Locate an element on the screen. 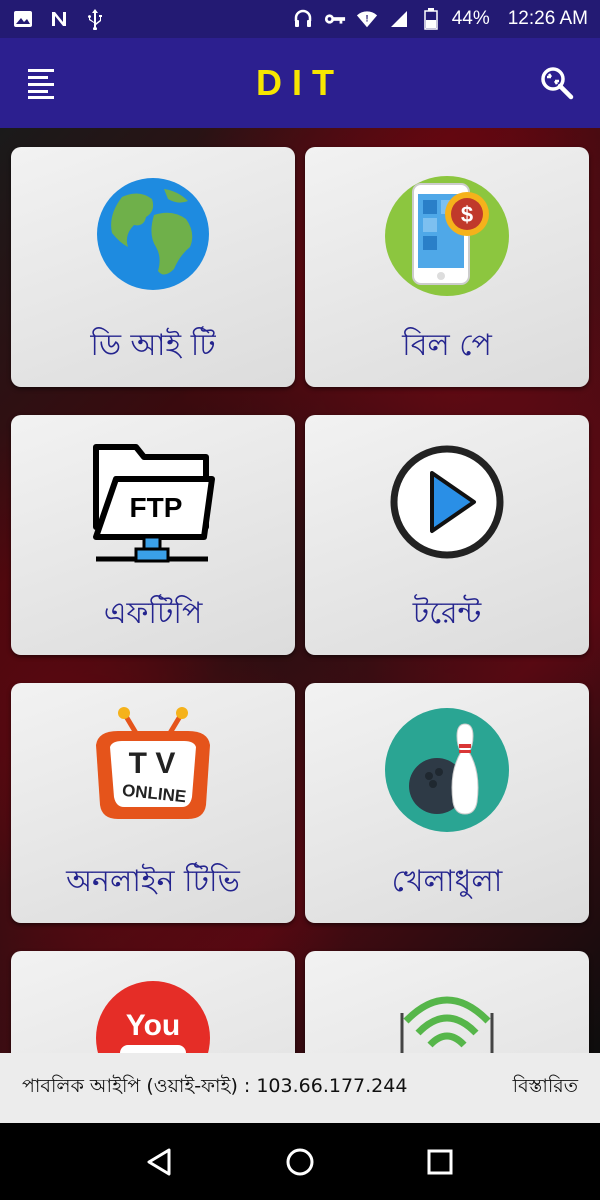 The height and width of the screenshot is (1200, 600). status-bar: ! 44% 12:26 AM is located at coordinates (300, 19).